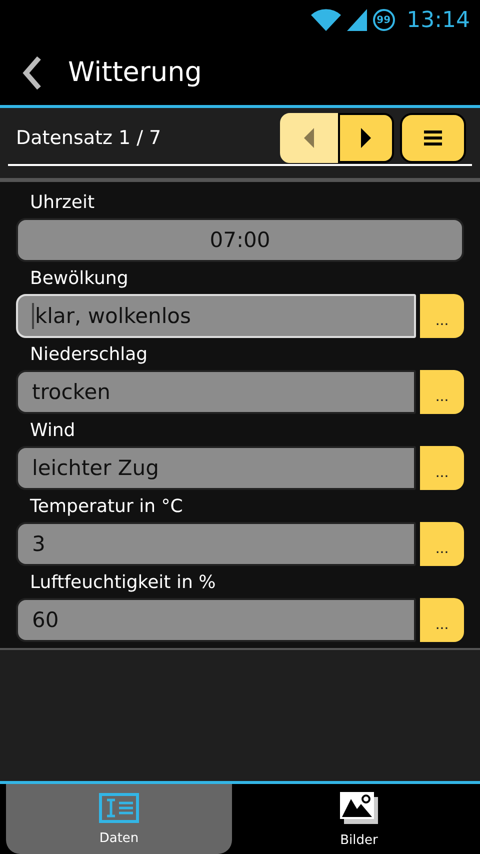 The width and height of the screenshot is (480, 854). Describe the element at coordinates (123, 582) in the screenshot. I see `field-label: Luftfeuchtigkeit in %` at that location.